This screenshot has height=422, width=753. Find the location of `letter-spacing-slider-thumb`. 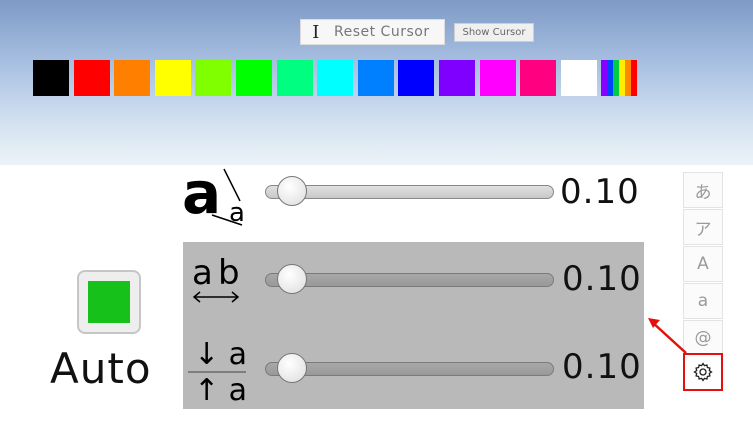

letter-spacing-slider-thumb is located at coordinates (292, 279).